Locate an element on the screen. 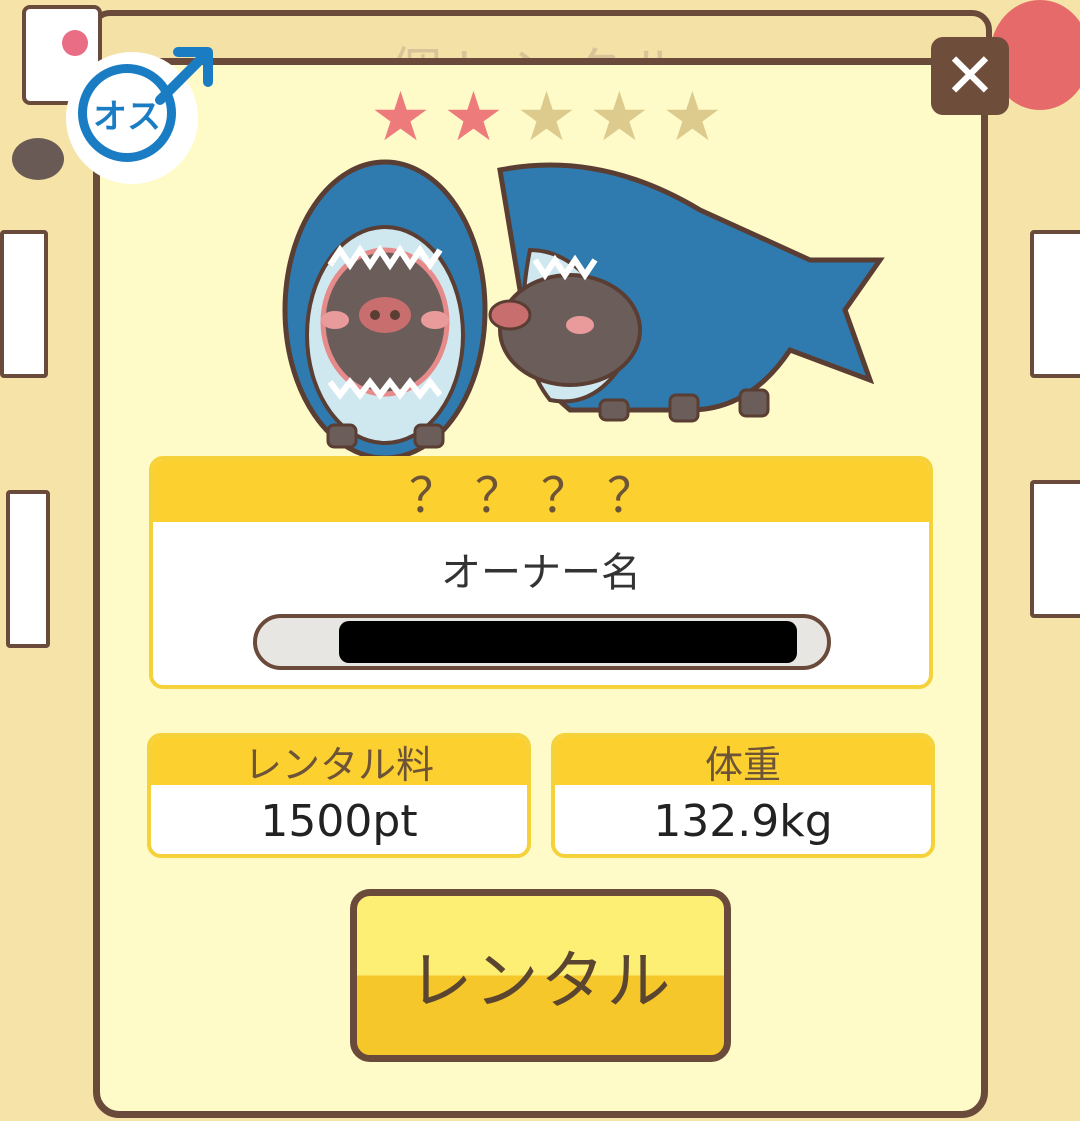 The image size is (1080, 1121). rental-fee-panel: レンタル料 1500pt is located at coordinates (339, 795).